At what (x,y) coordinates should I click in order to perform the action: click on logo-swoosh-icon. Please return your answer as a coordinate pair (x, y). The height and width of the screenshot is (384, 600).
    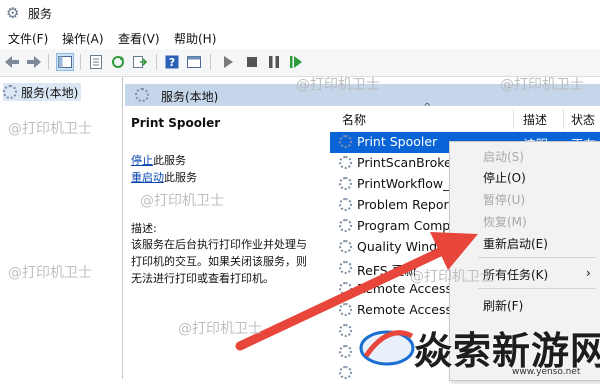
    Looking at the image, I should click on (387, 348).